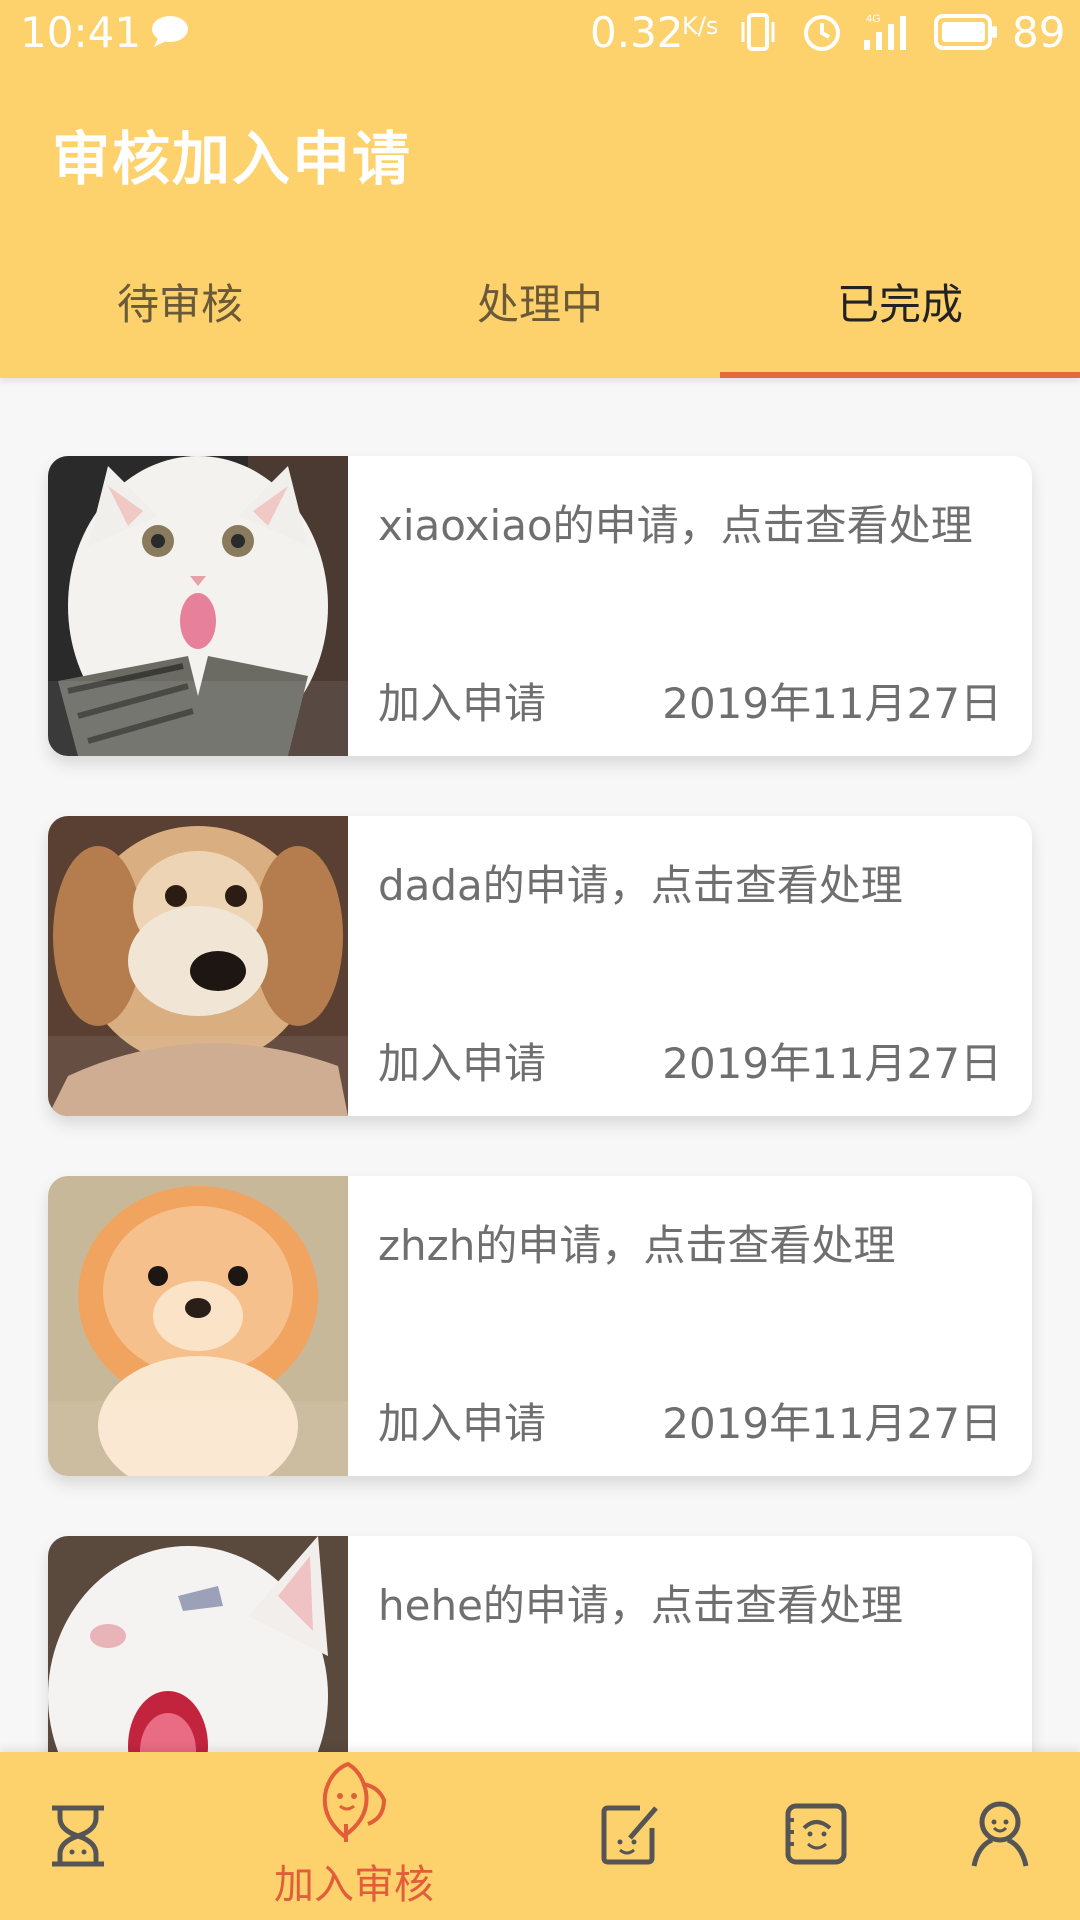 The width and height of the screenshot is (1080, 1920). What do you see at coordinates (170, 31) in the screenshot?
I see `chat-icon` at bounding box center [170, 31].